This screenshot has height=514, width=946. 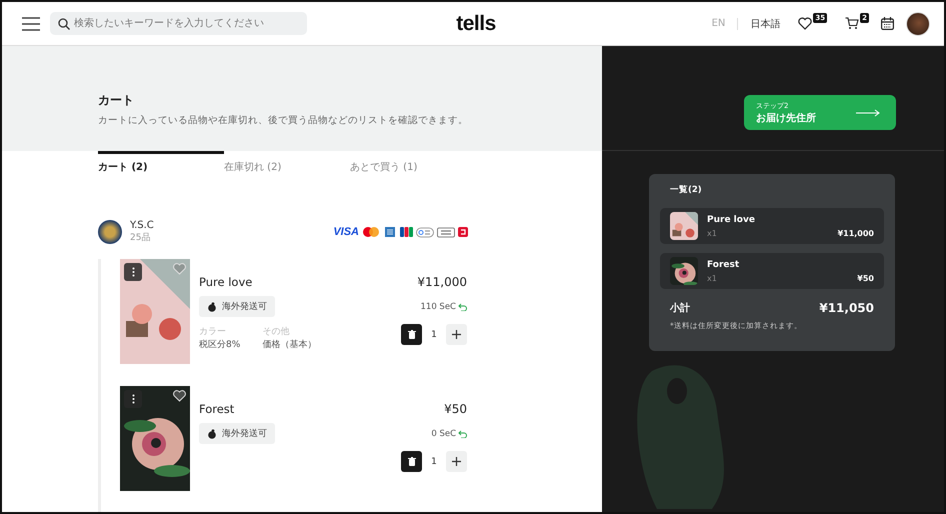 What do you see at coordinates (161, 163) in the screenshot?
I see `tab: カート (2)` at bounding box center [161, 163].